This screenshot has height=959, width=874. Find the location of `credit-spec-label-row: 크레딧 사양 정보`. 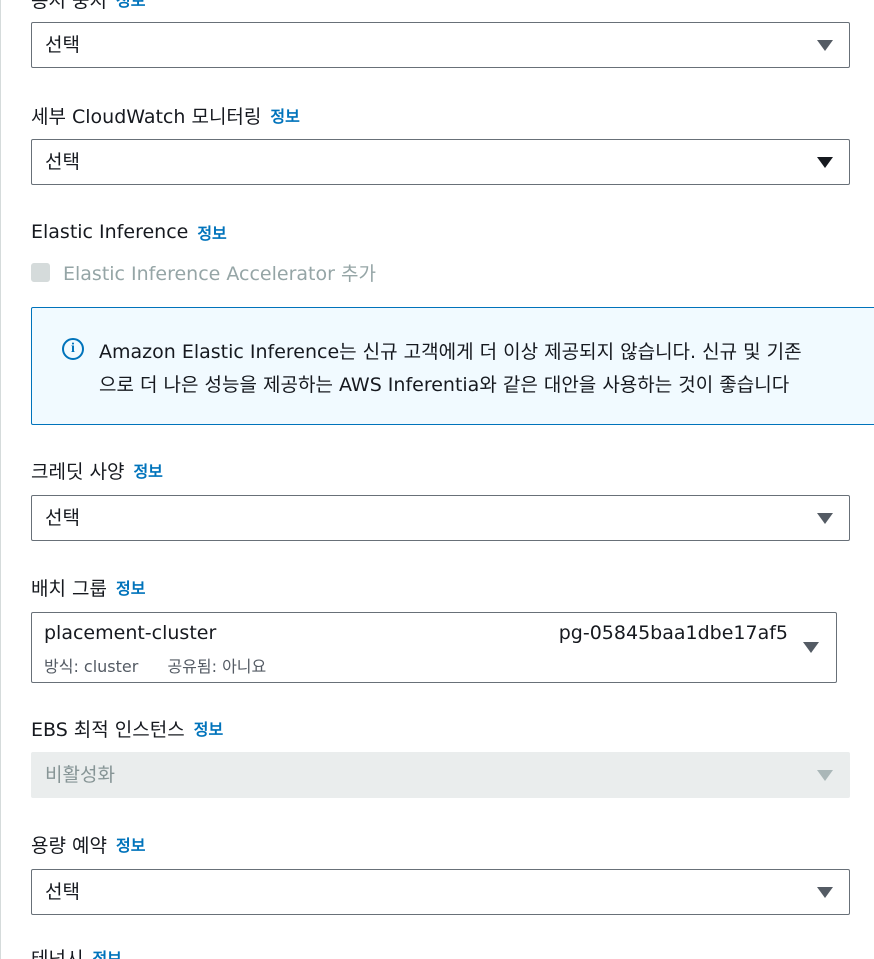

credit-spec-label-row: 크레딧 사양 정보 is located at coordinates (97, 470).